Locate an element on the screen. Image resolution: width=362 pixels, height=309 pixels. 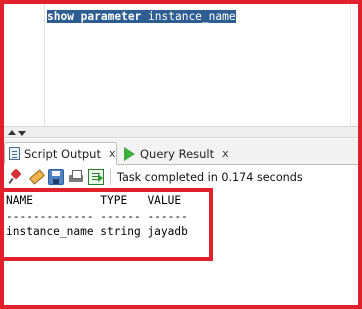
toolbar-separator is located at coordinates (110, 177).